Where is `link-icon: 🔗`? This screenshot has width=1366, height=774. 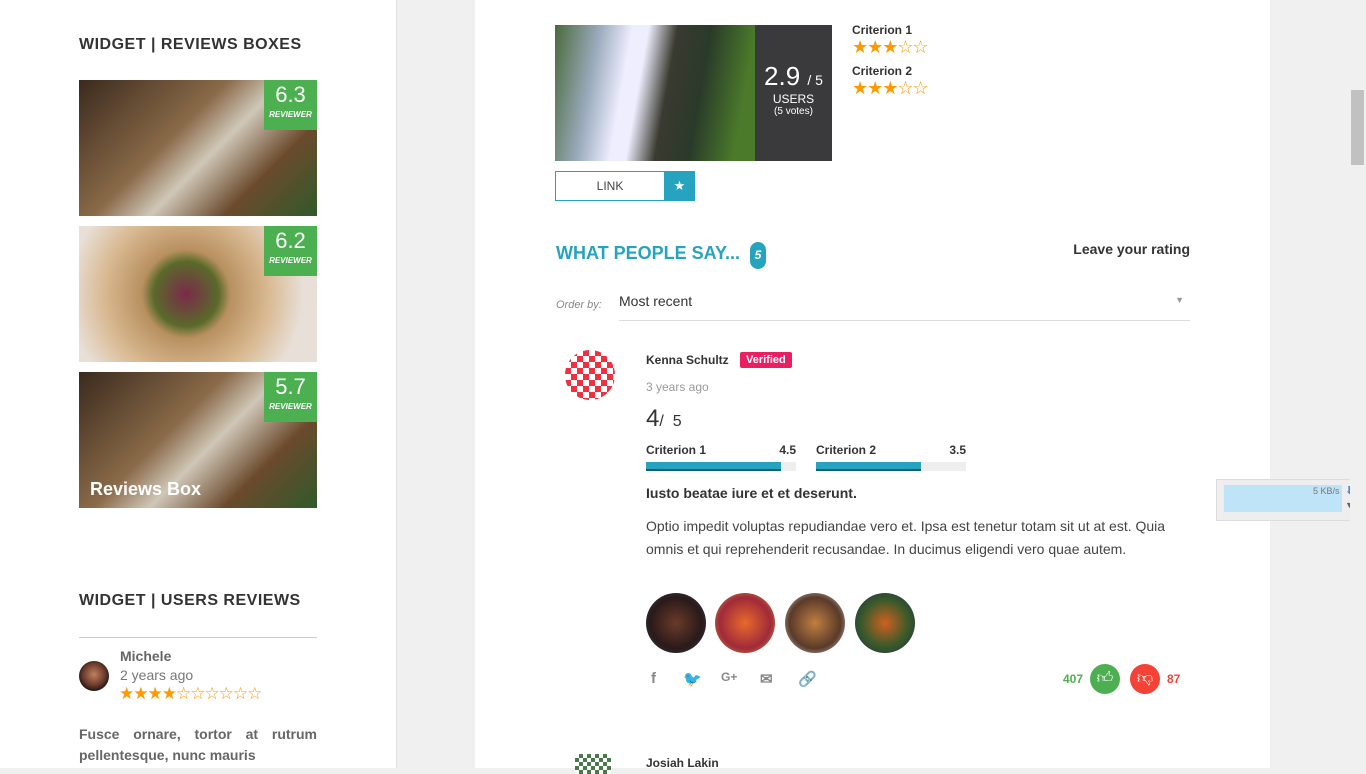 link-icon: 🔗 is located at coordinates (807, 679).